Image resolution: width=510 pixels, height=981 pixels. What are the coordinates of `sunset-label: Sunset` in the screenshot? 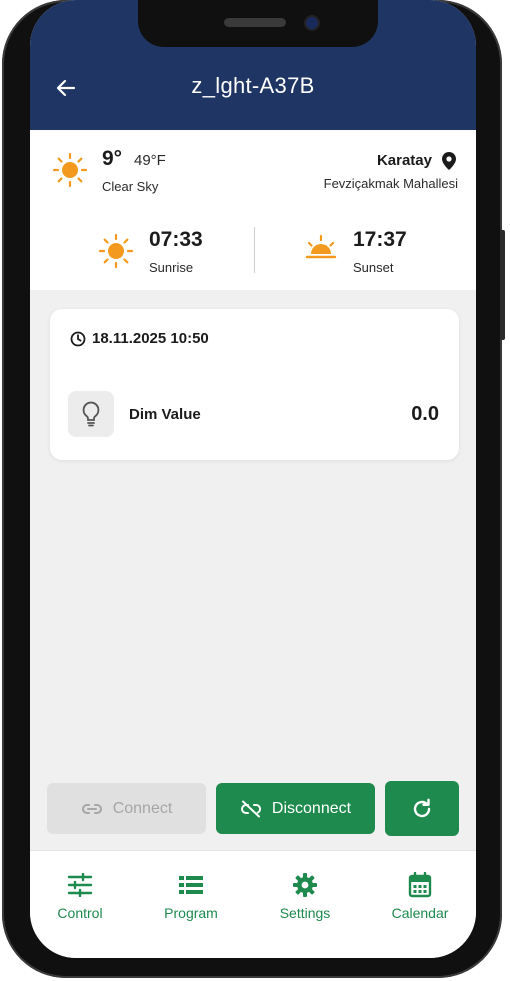 It's located at (373, 267).